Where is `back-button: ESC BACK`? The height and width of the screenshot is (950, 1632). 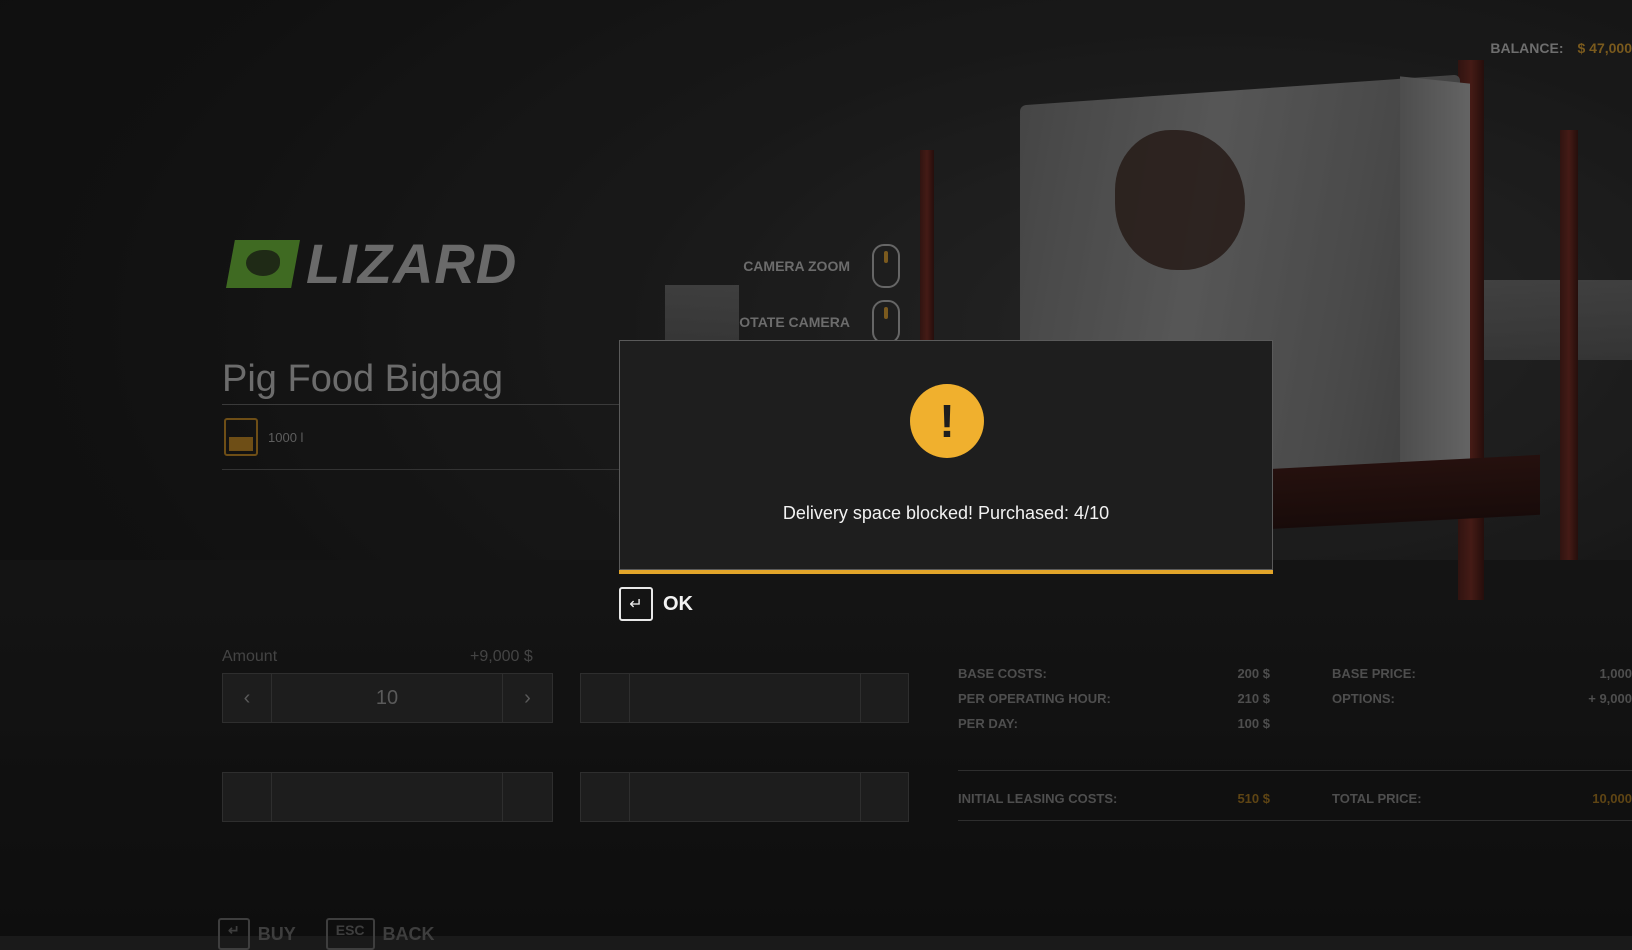
back-button: ESC BACK is located at coordinates (380, 934).